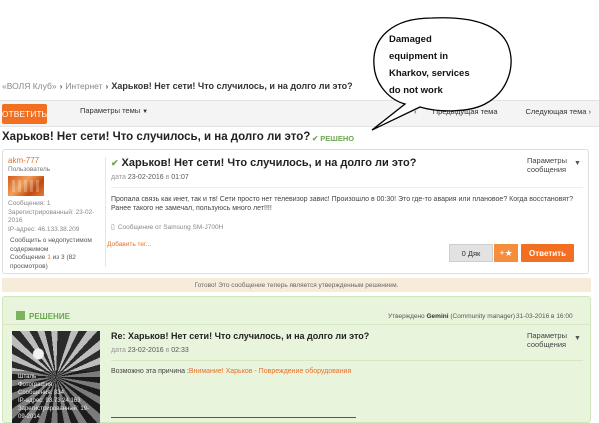  Describe the element at coordinates (452, 316) in the screenshot. I see `approved-by: Утверждено Gemini (Community manager)` at that location.